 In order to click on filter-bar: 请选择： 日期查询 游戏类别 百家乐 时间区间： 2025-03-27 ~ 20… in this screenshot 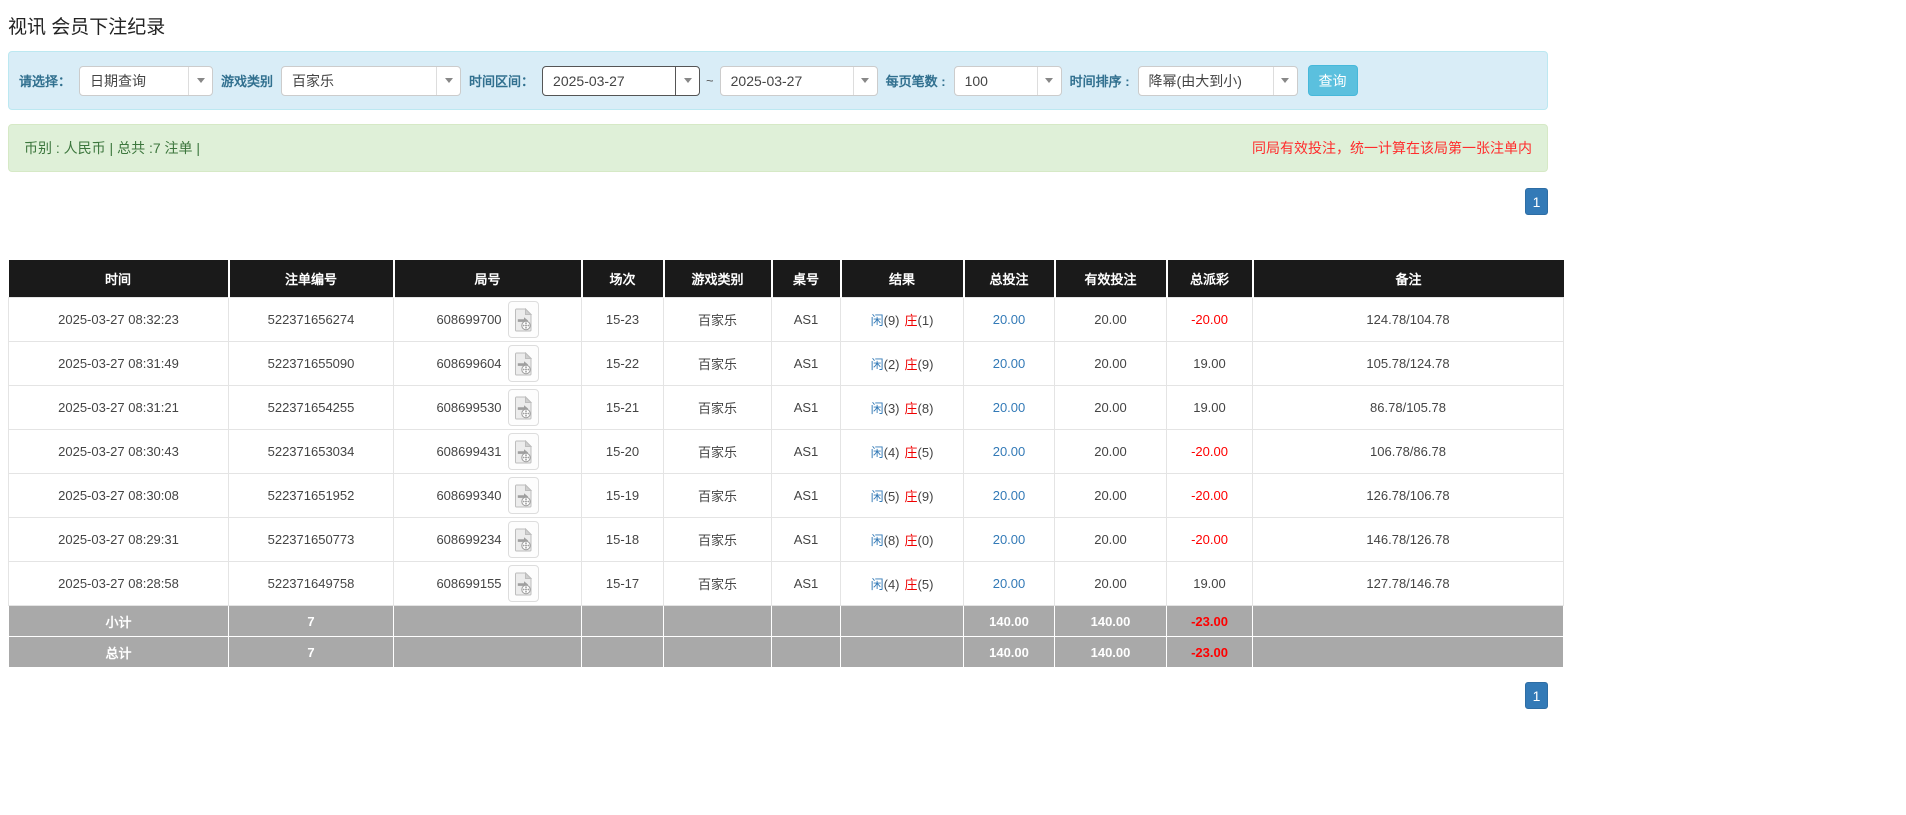, I will do `click(778, 80)`.